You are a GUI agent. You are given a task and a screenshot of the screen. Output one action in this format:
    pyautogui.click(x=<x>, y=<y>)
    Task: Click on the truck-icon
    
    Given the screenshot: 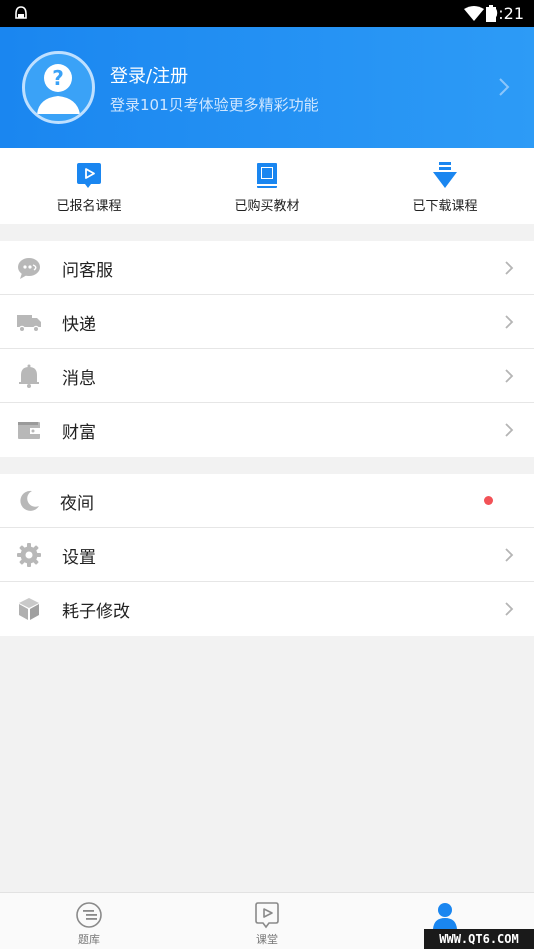 What is the action you would take?
    pyautogui.click(x=29, y=324)
    